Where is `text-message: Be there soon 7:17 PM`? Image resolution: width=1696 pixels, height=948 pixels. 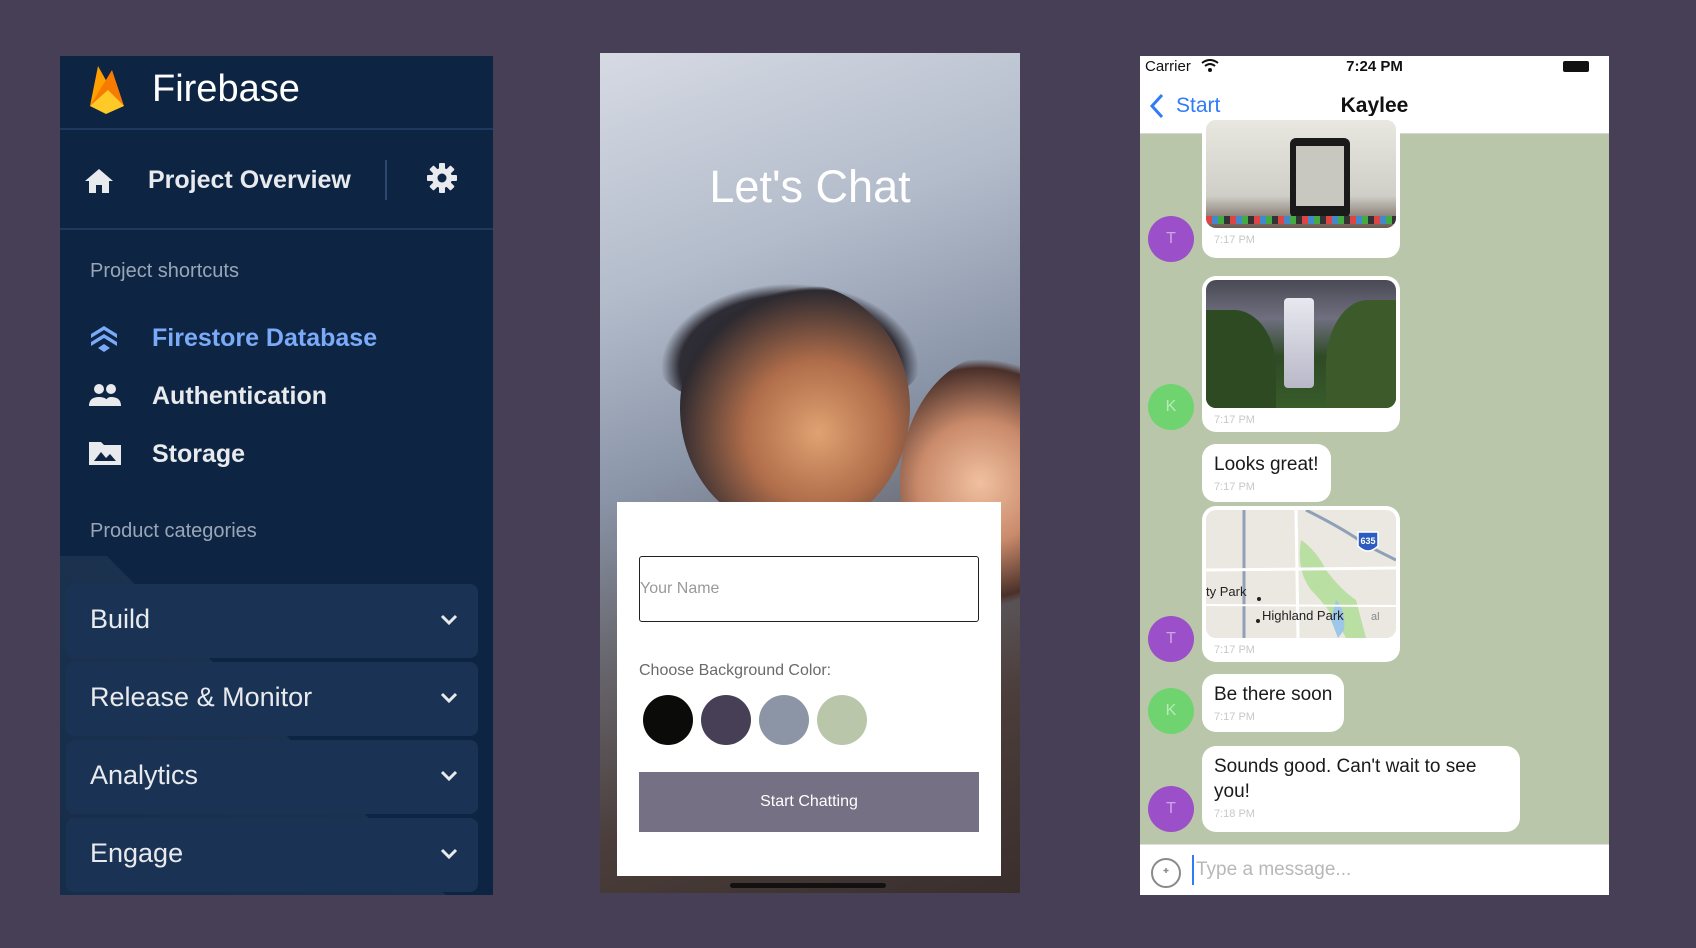
text-message: Be there soon 7:17 PM is located at coordinates (1273, 703).